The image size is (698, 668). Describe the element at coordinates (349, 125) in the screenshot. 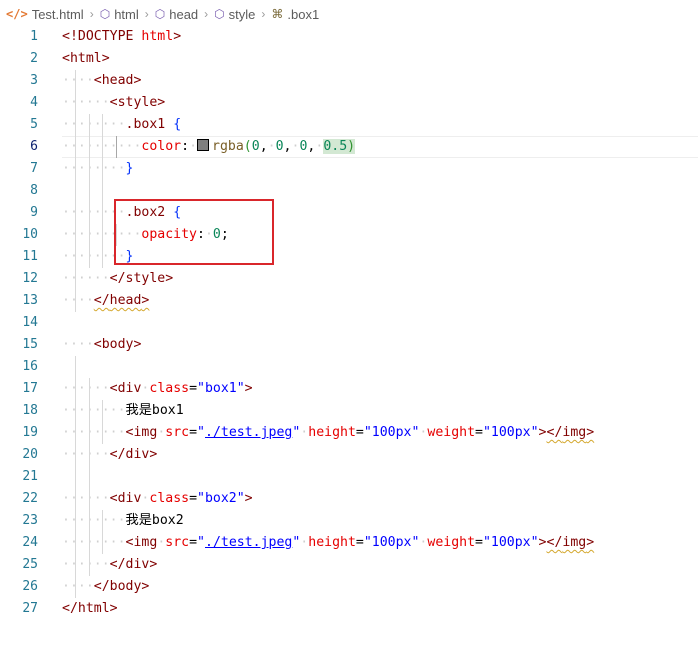

I see `code-line: 5 ········.box1 {` at that location.